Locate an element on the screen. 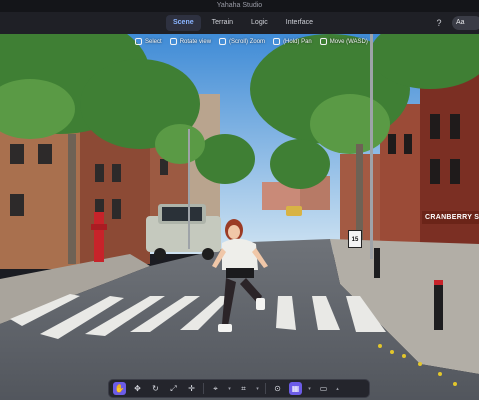 The height and width of the screenshot is (400, 479). top-bar: Scene Terrain Logic Interface ? Aa is located at coordinates (239, 23).